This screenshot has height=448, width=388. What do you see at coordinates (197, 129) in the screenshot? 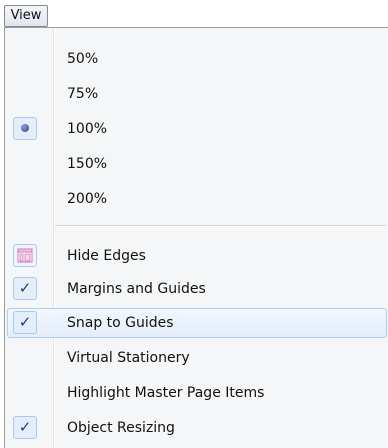
I see `menu-item-zoom-100: 100%` at bounding box center [197, 129].